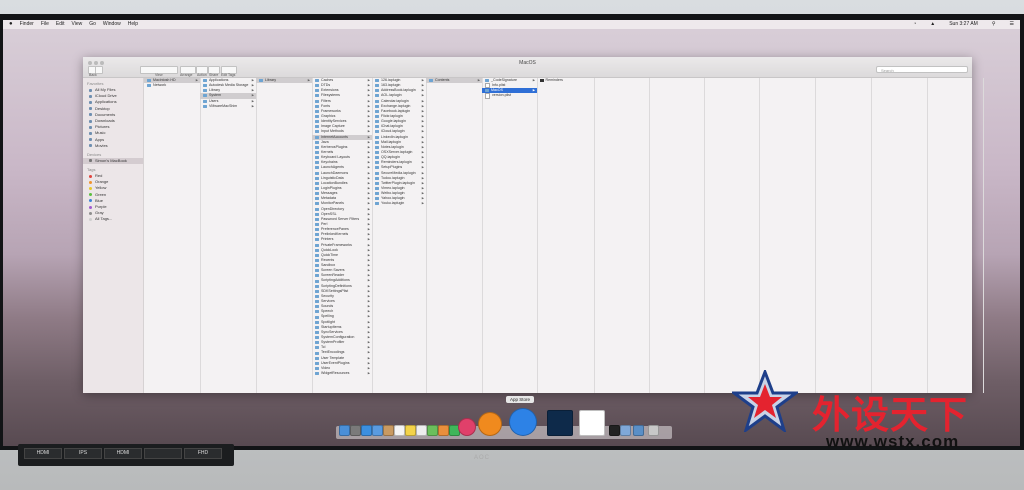 The height and width of the screenshot is (490, 1024). I want to click on ibooks-icon, so click(490, 424).